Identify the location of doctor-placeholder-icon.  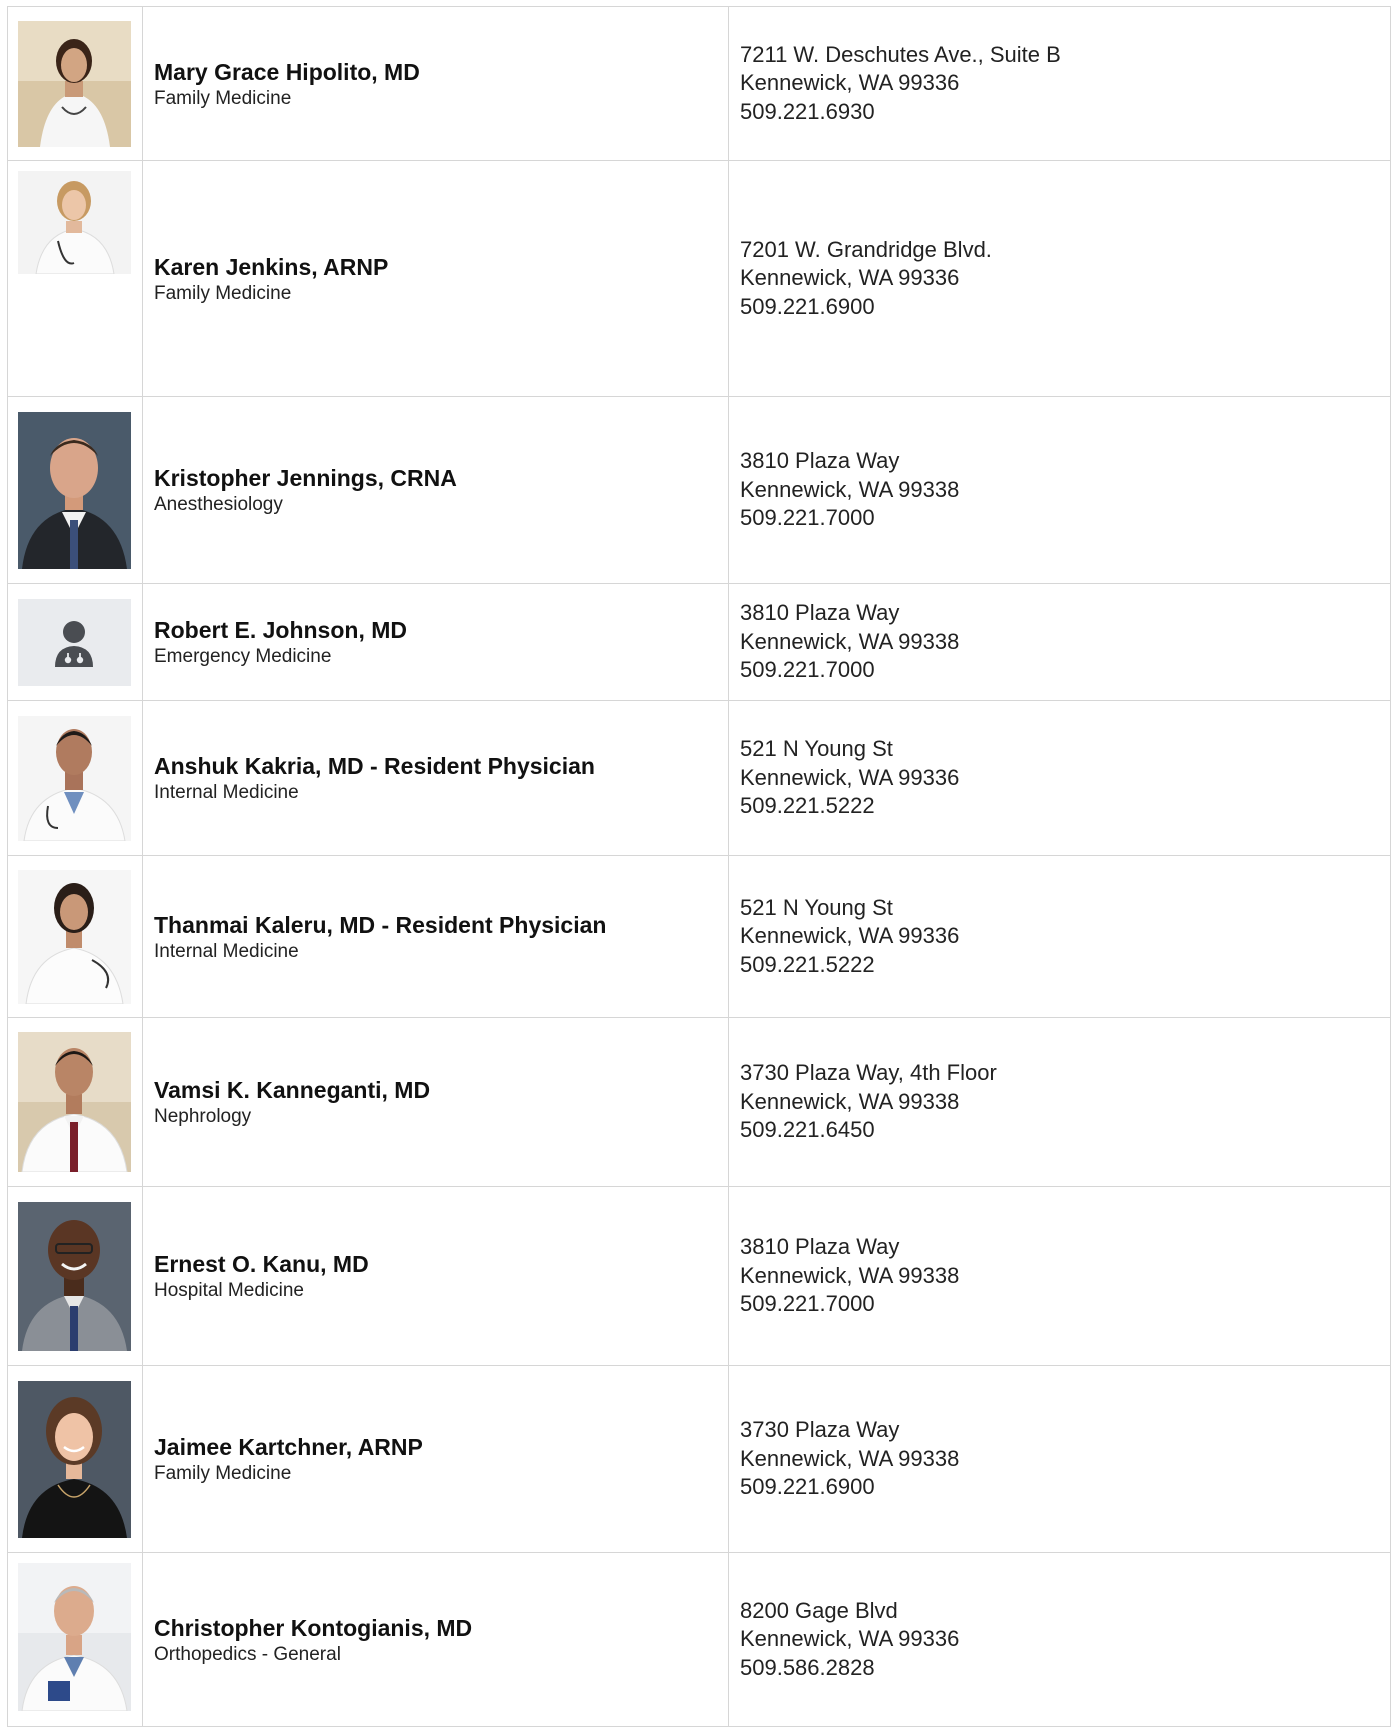
(74, 642).